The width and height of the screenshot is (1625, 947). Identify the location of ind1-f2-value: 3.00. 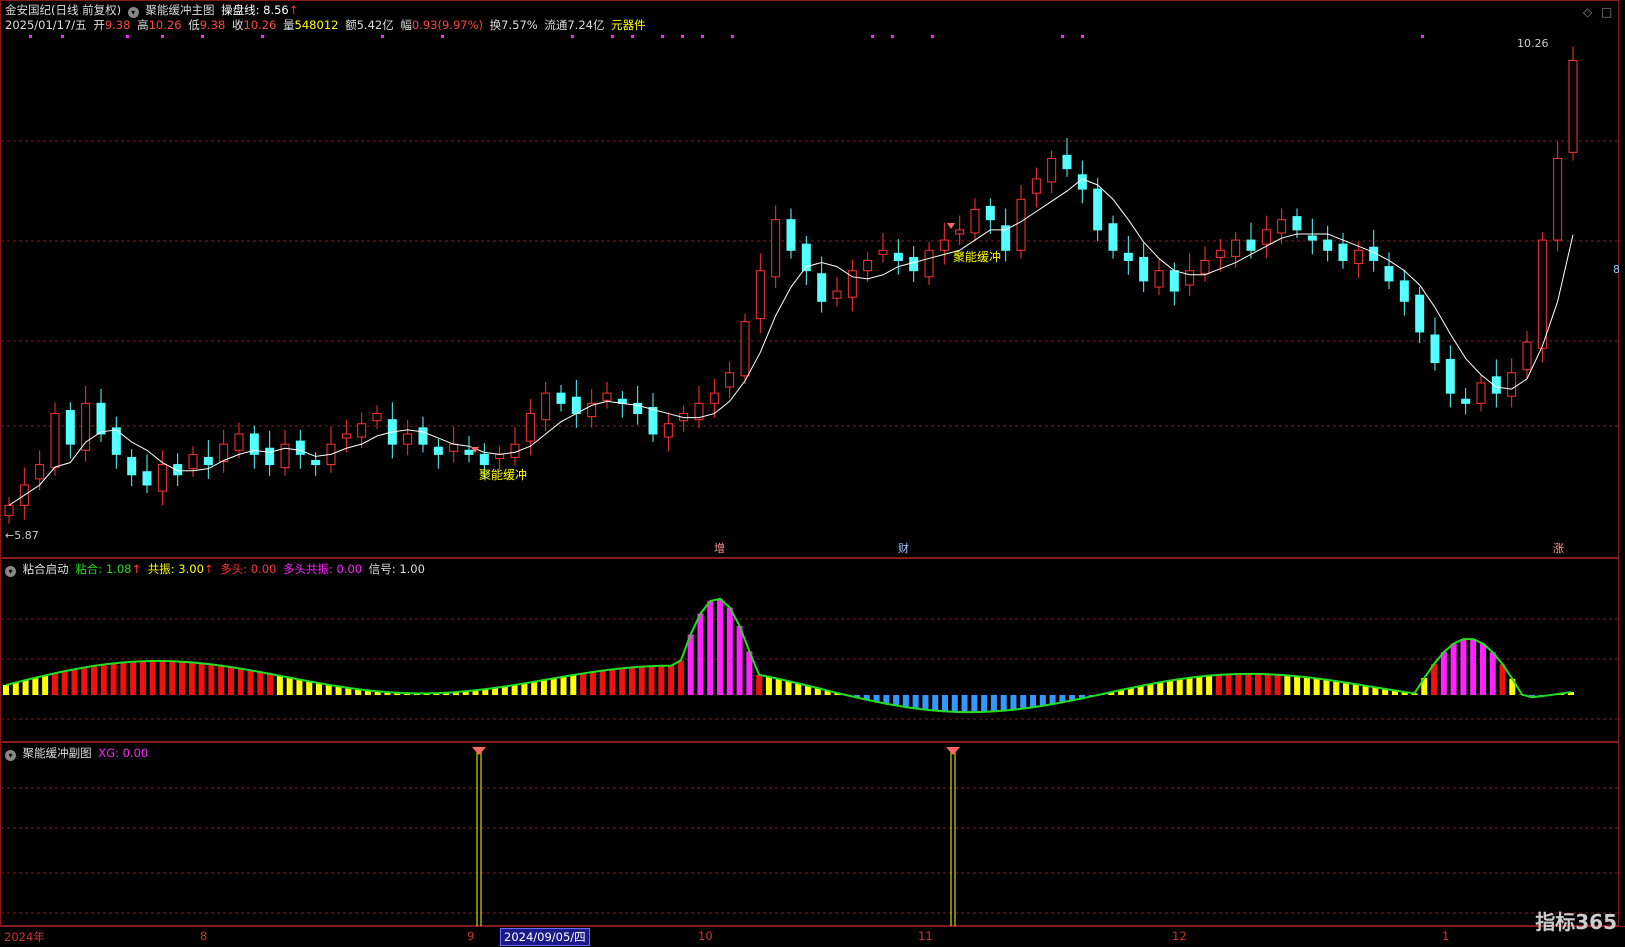
(191, 569).